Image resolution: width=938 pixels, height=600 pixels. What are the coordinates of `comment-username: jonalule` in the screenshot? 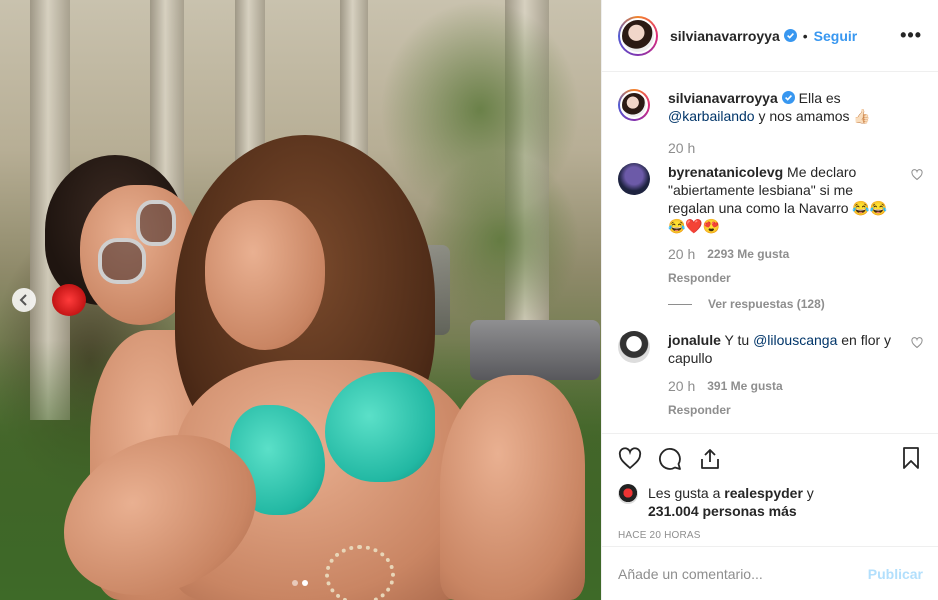 It's located at (694, 340).